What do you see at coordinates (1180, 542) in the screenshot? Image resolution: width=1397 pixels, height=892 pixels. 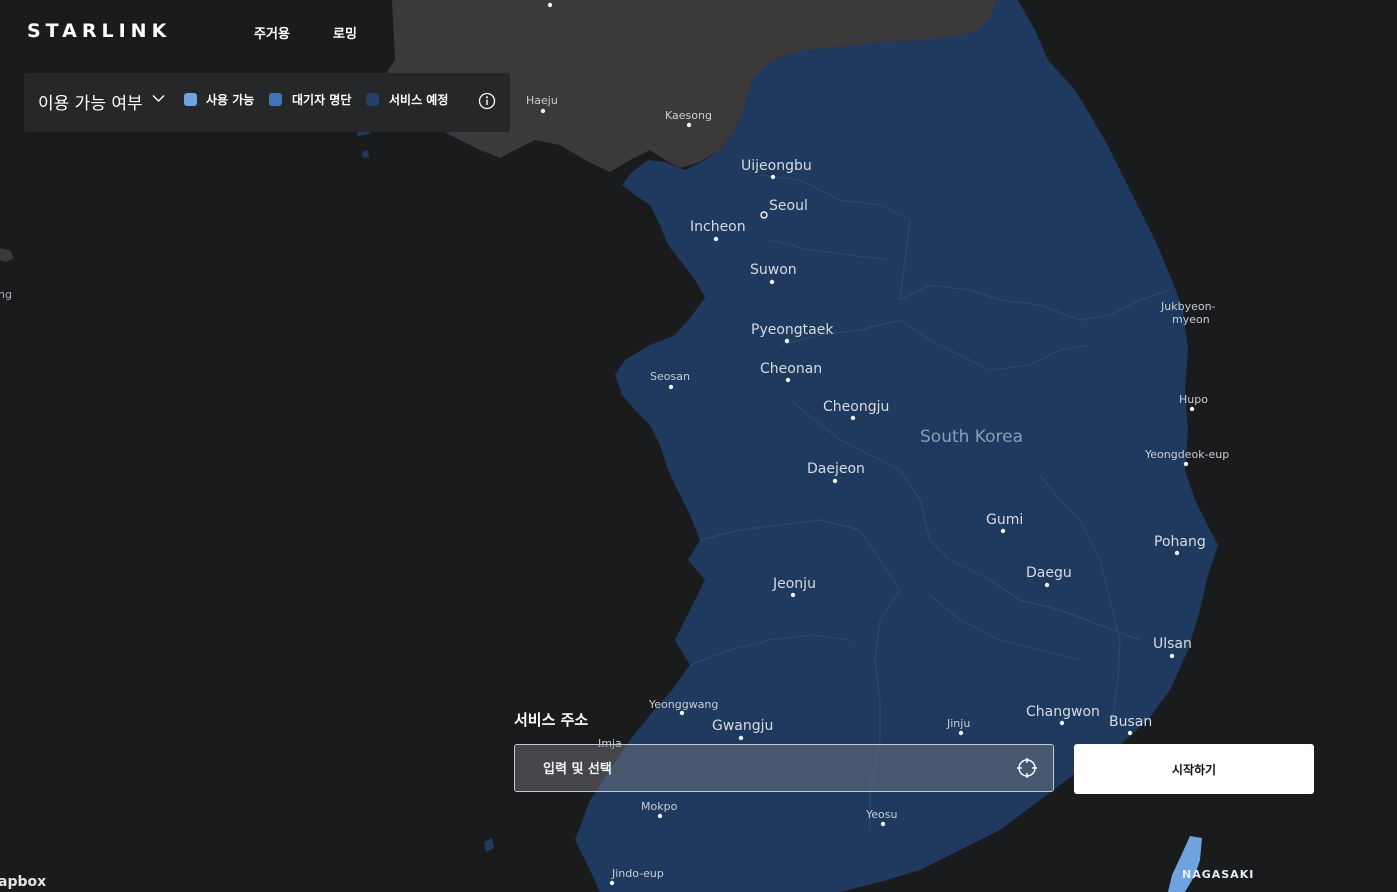 I see `city-label-pohang: Pohang` at bounding box center [1180, 542].